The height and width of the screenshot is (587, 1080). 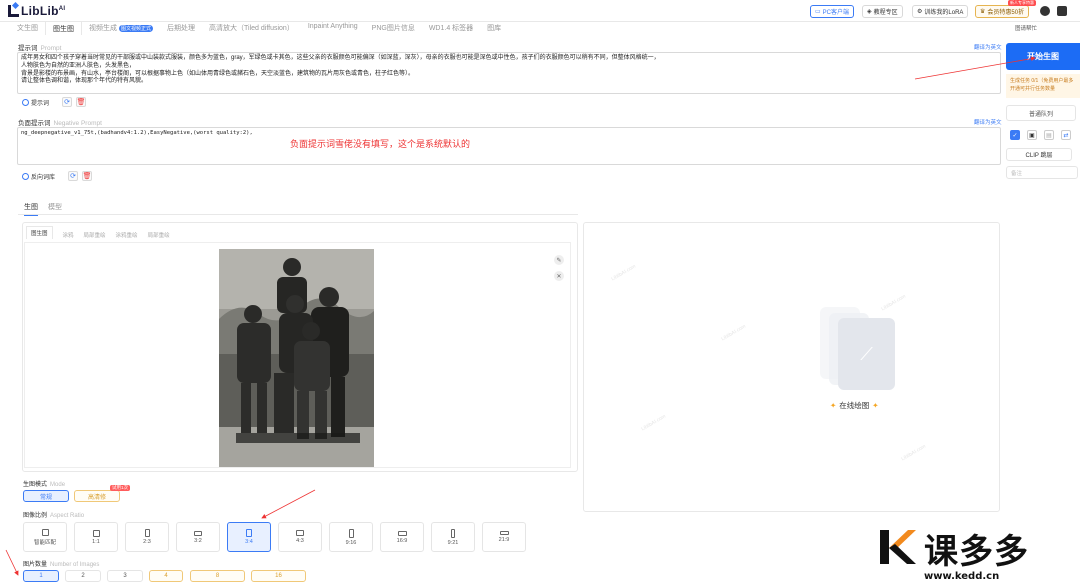 I want to click on brand-k-logo, so click(x=898, y=552).